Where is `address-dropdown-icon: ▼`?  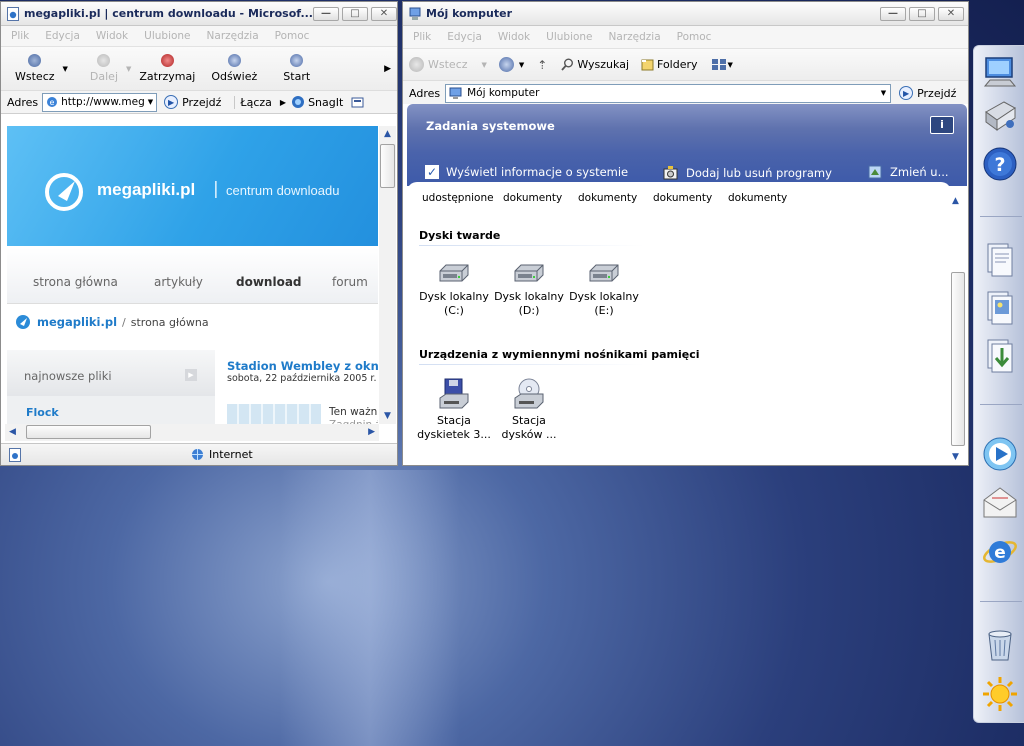 address-dropdown-icon: ▼ is located at coordinates (883, 93).